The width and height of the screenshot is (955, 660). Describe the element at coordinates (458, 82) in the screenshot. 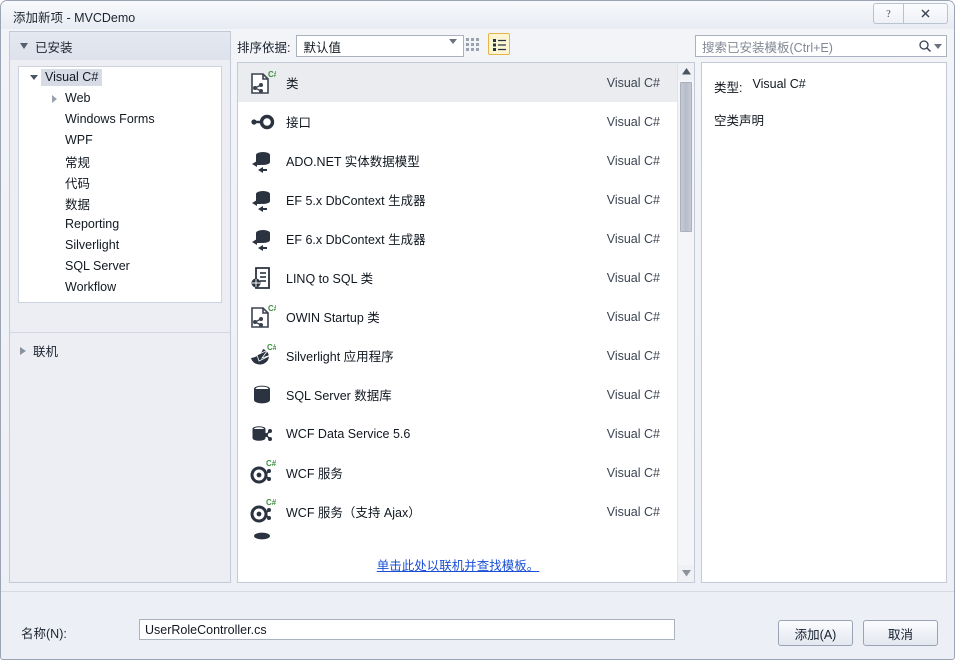

I see `template-row-class: C# 类 Visual C#` at that location.